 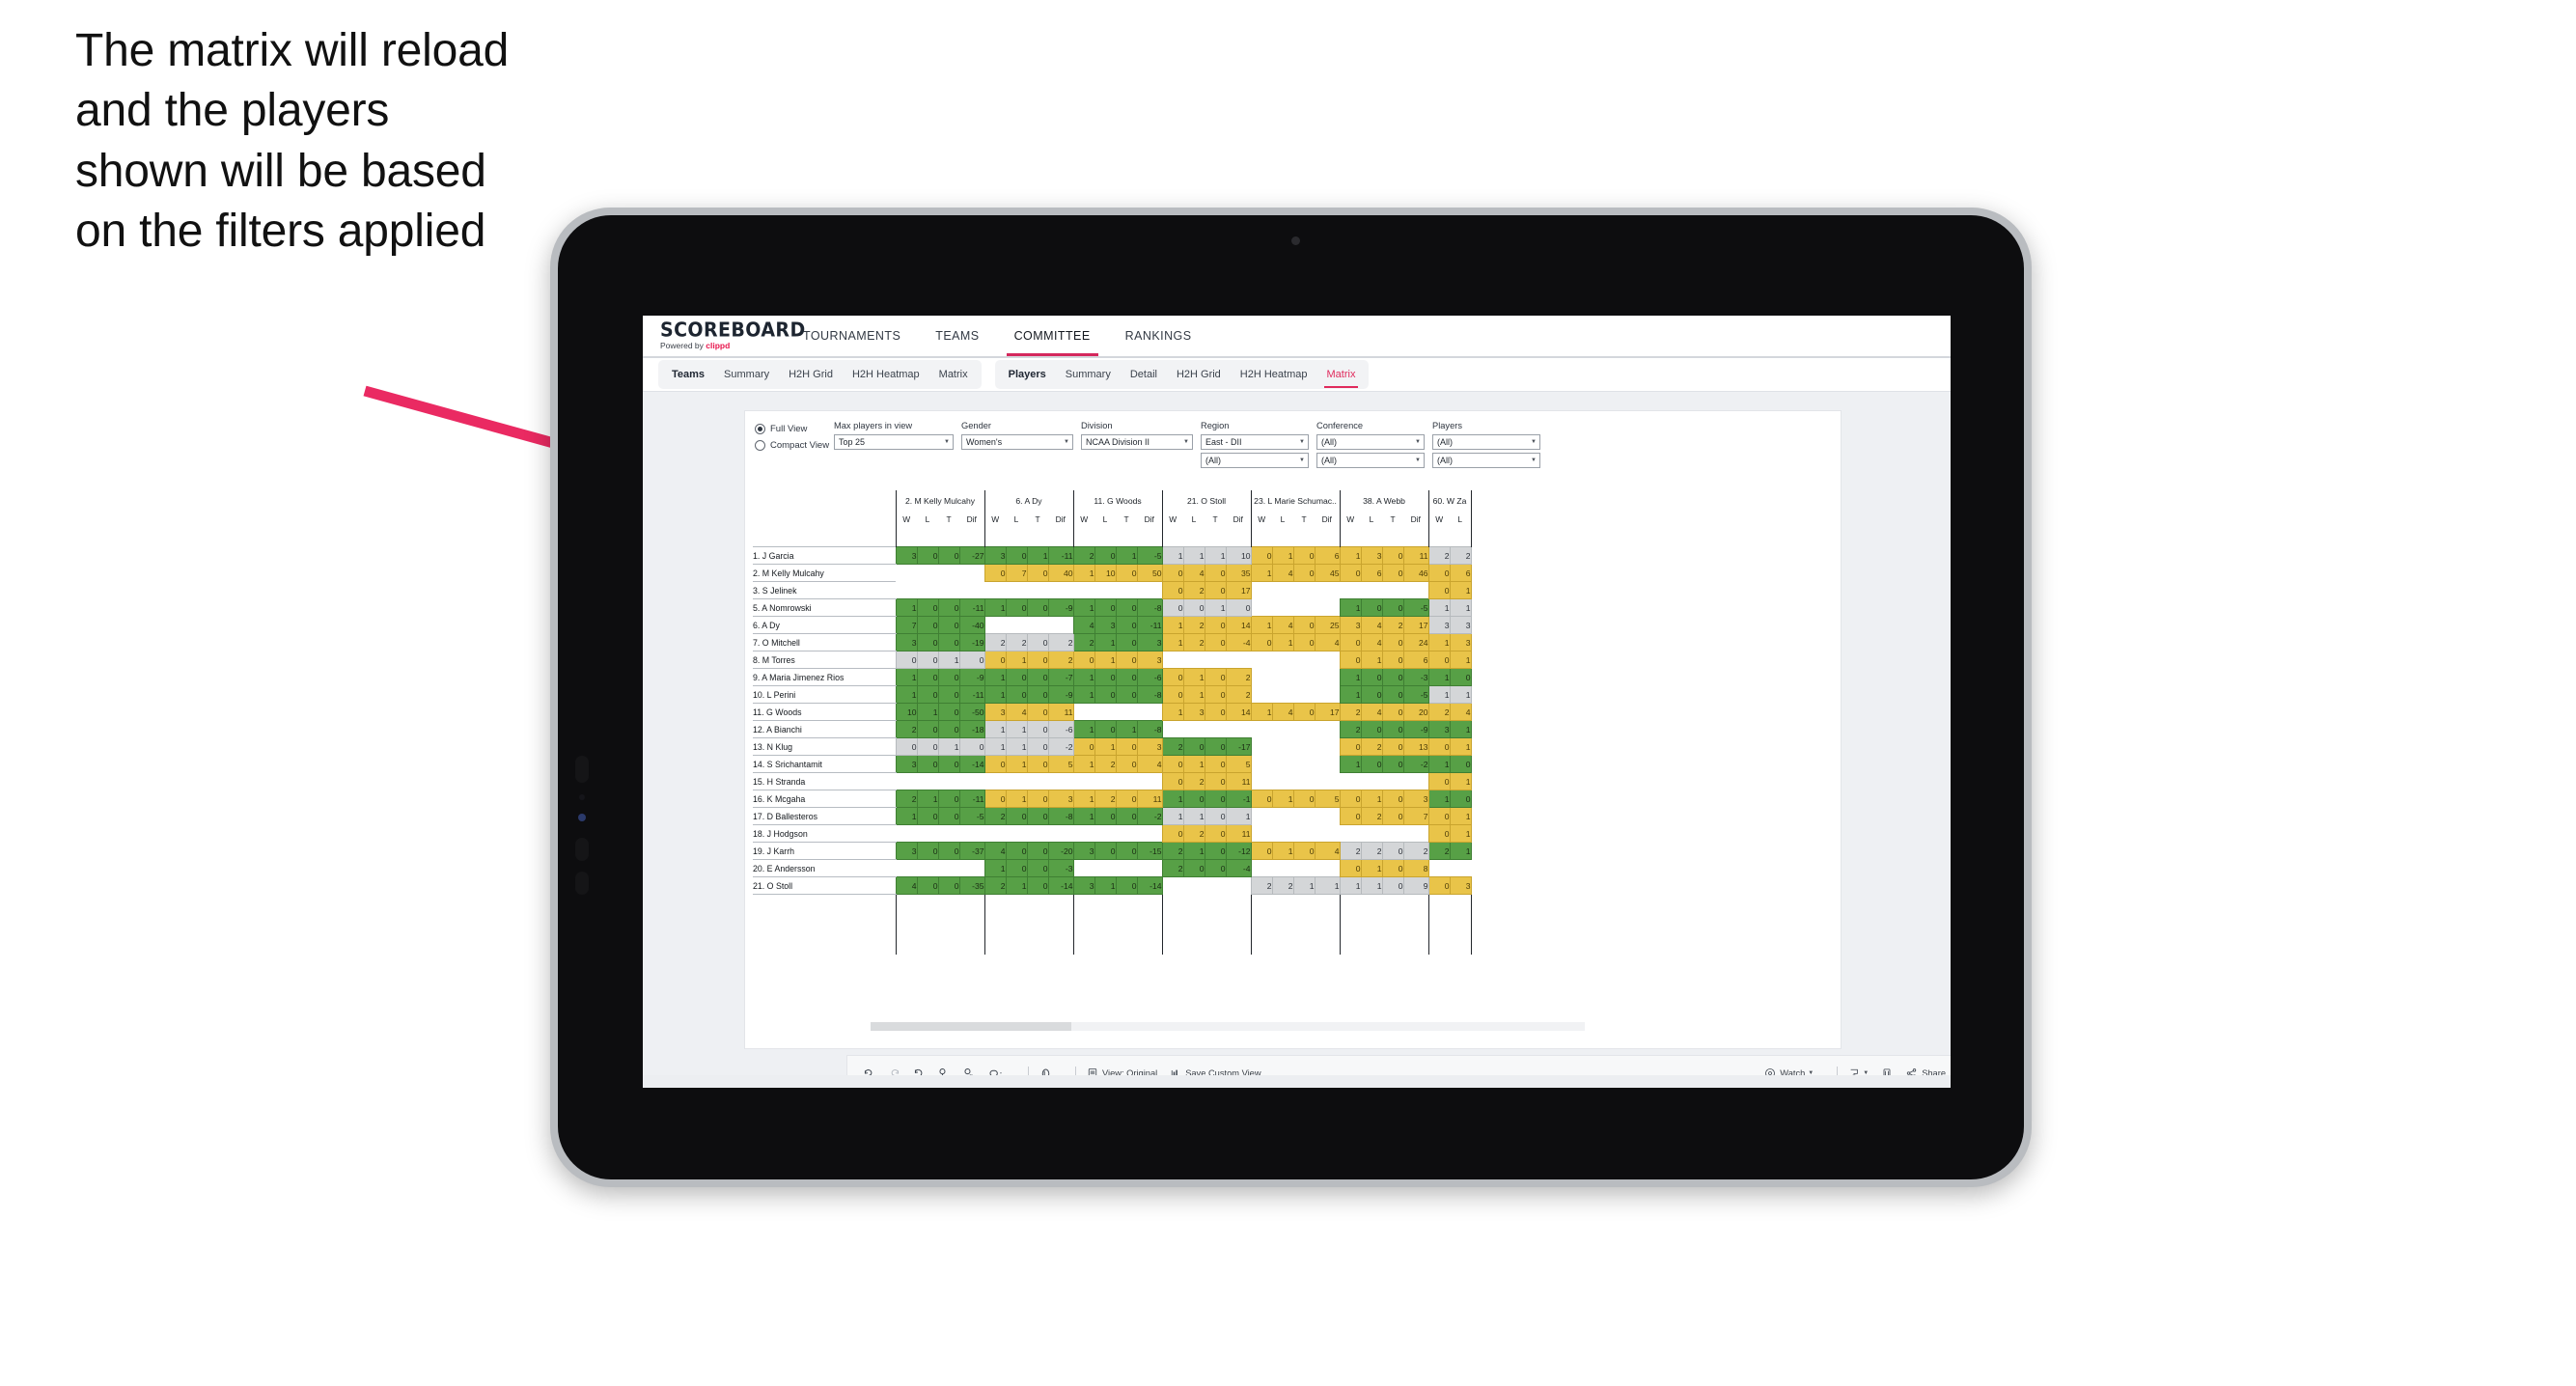 I want to click on matrix-cell: 11, so click(x=1238, y=781).